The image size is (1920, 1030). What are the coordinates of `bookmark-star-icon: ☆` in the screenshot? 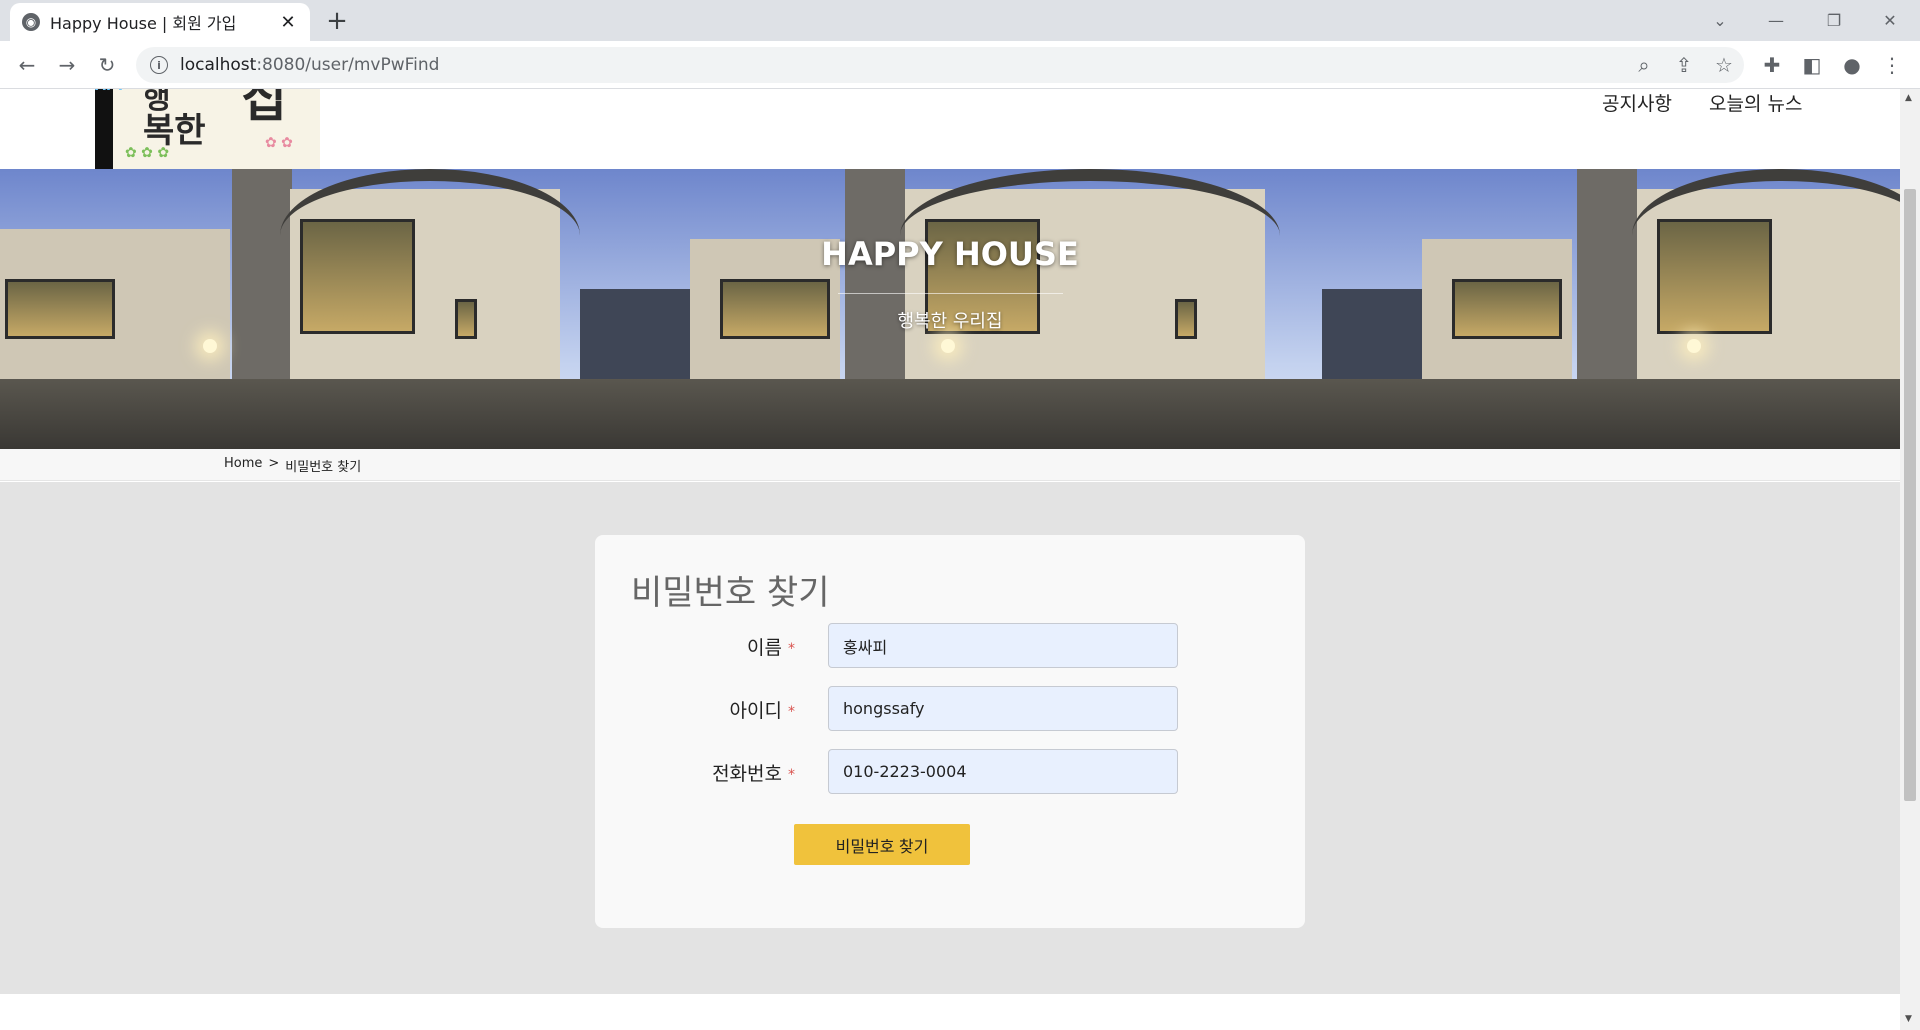 It's located at (1724, 65).